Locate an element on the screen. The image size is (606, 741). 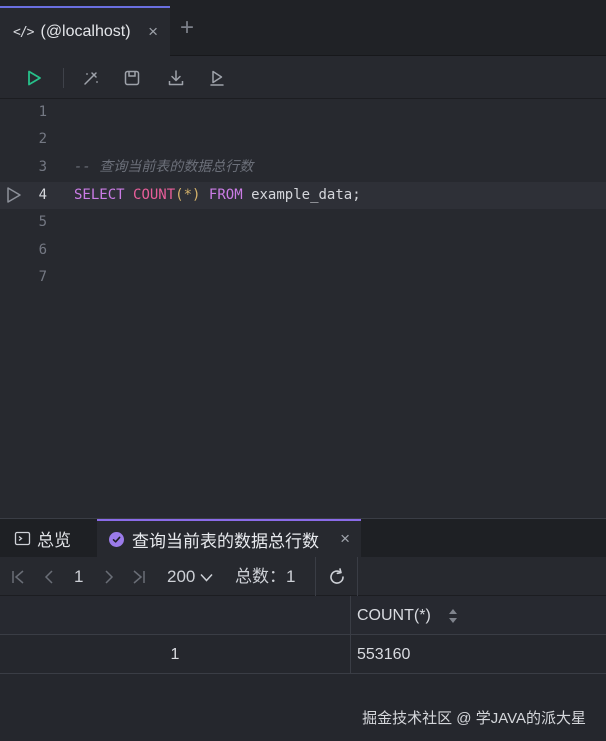
sql-table-name: example_data; is located at coordinates (306, 195).